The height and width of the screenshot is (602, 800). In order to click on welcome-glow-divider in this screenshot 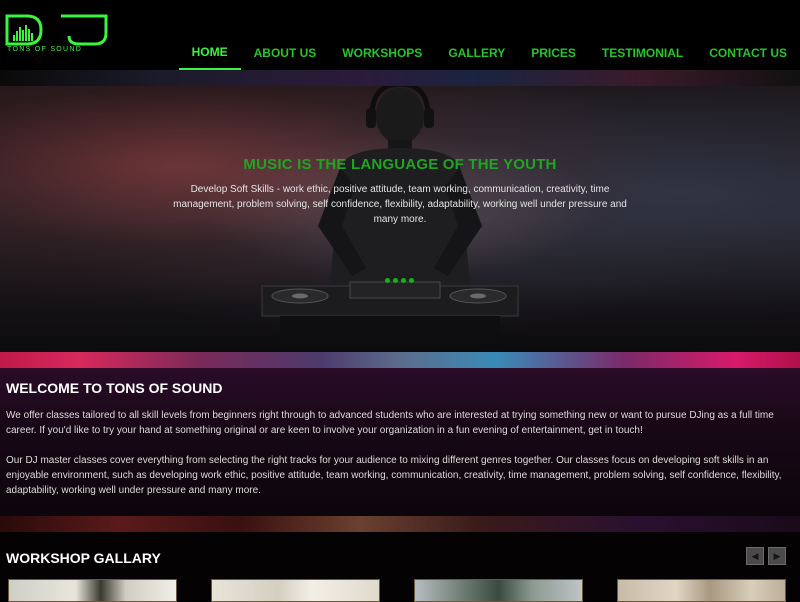, I will do `click(400, 524)`.